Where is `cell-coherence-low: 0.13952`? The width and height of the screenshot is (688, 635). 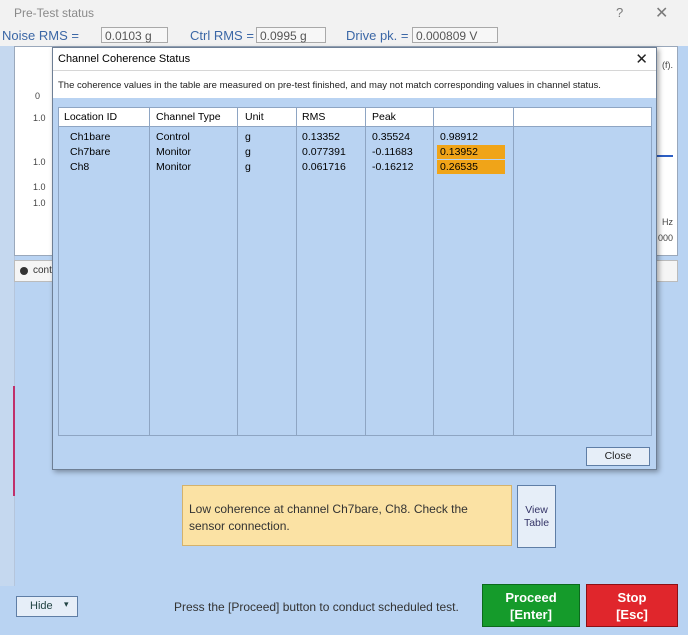 cell-coherence-low: 0.13952 is located at coordinates (471, 152).